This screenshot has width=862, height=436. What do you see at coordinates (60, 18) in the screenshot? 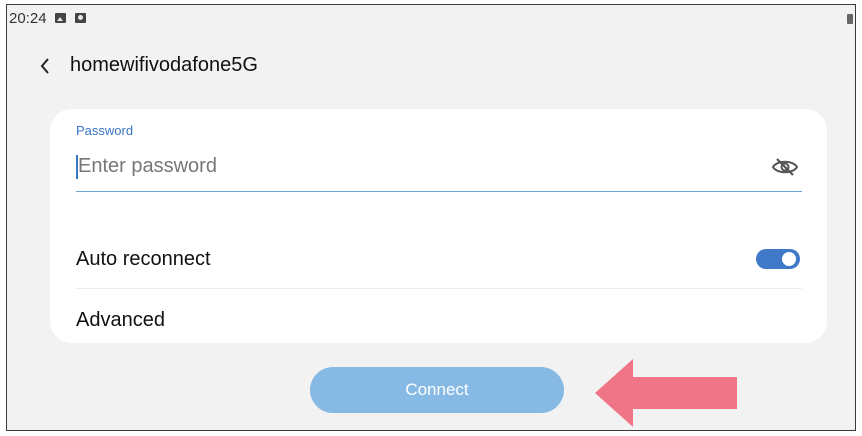
I see `gallery-icon` at bounding box center [60, 18].